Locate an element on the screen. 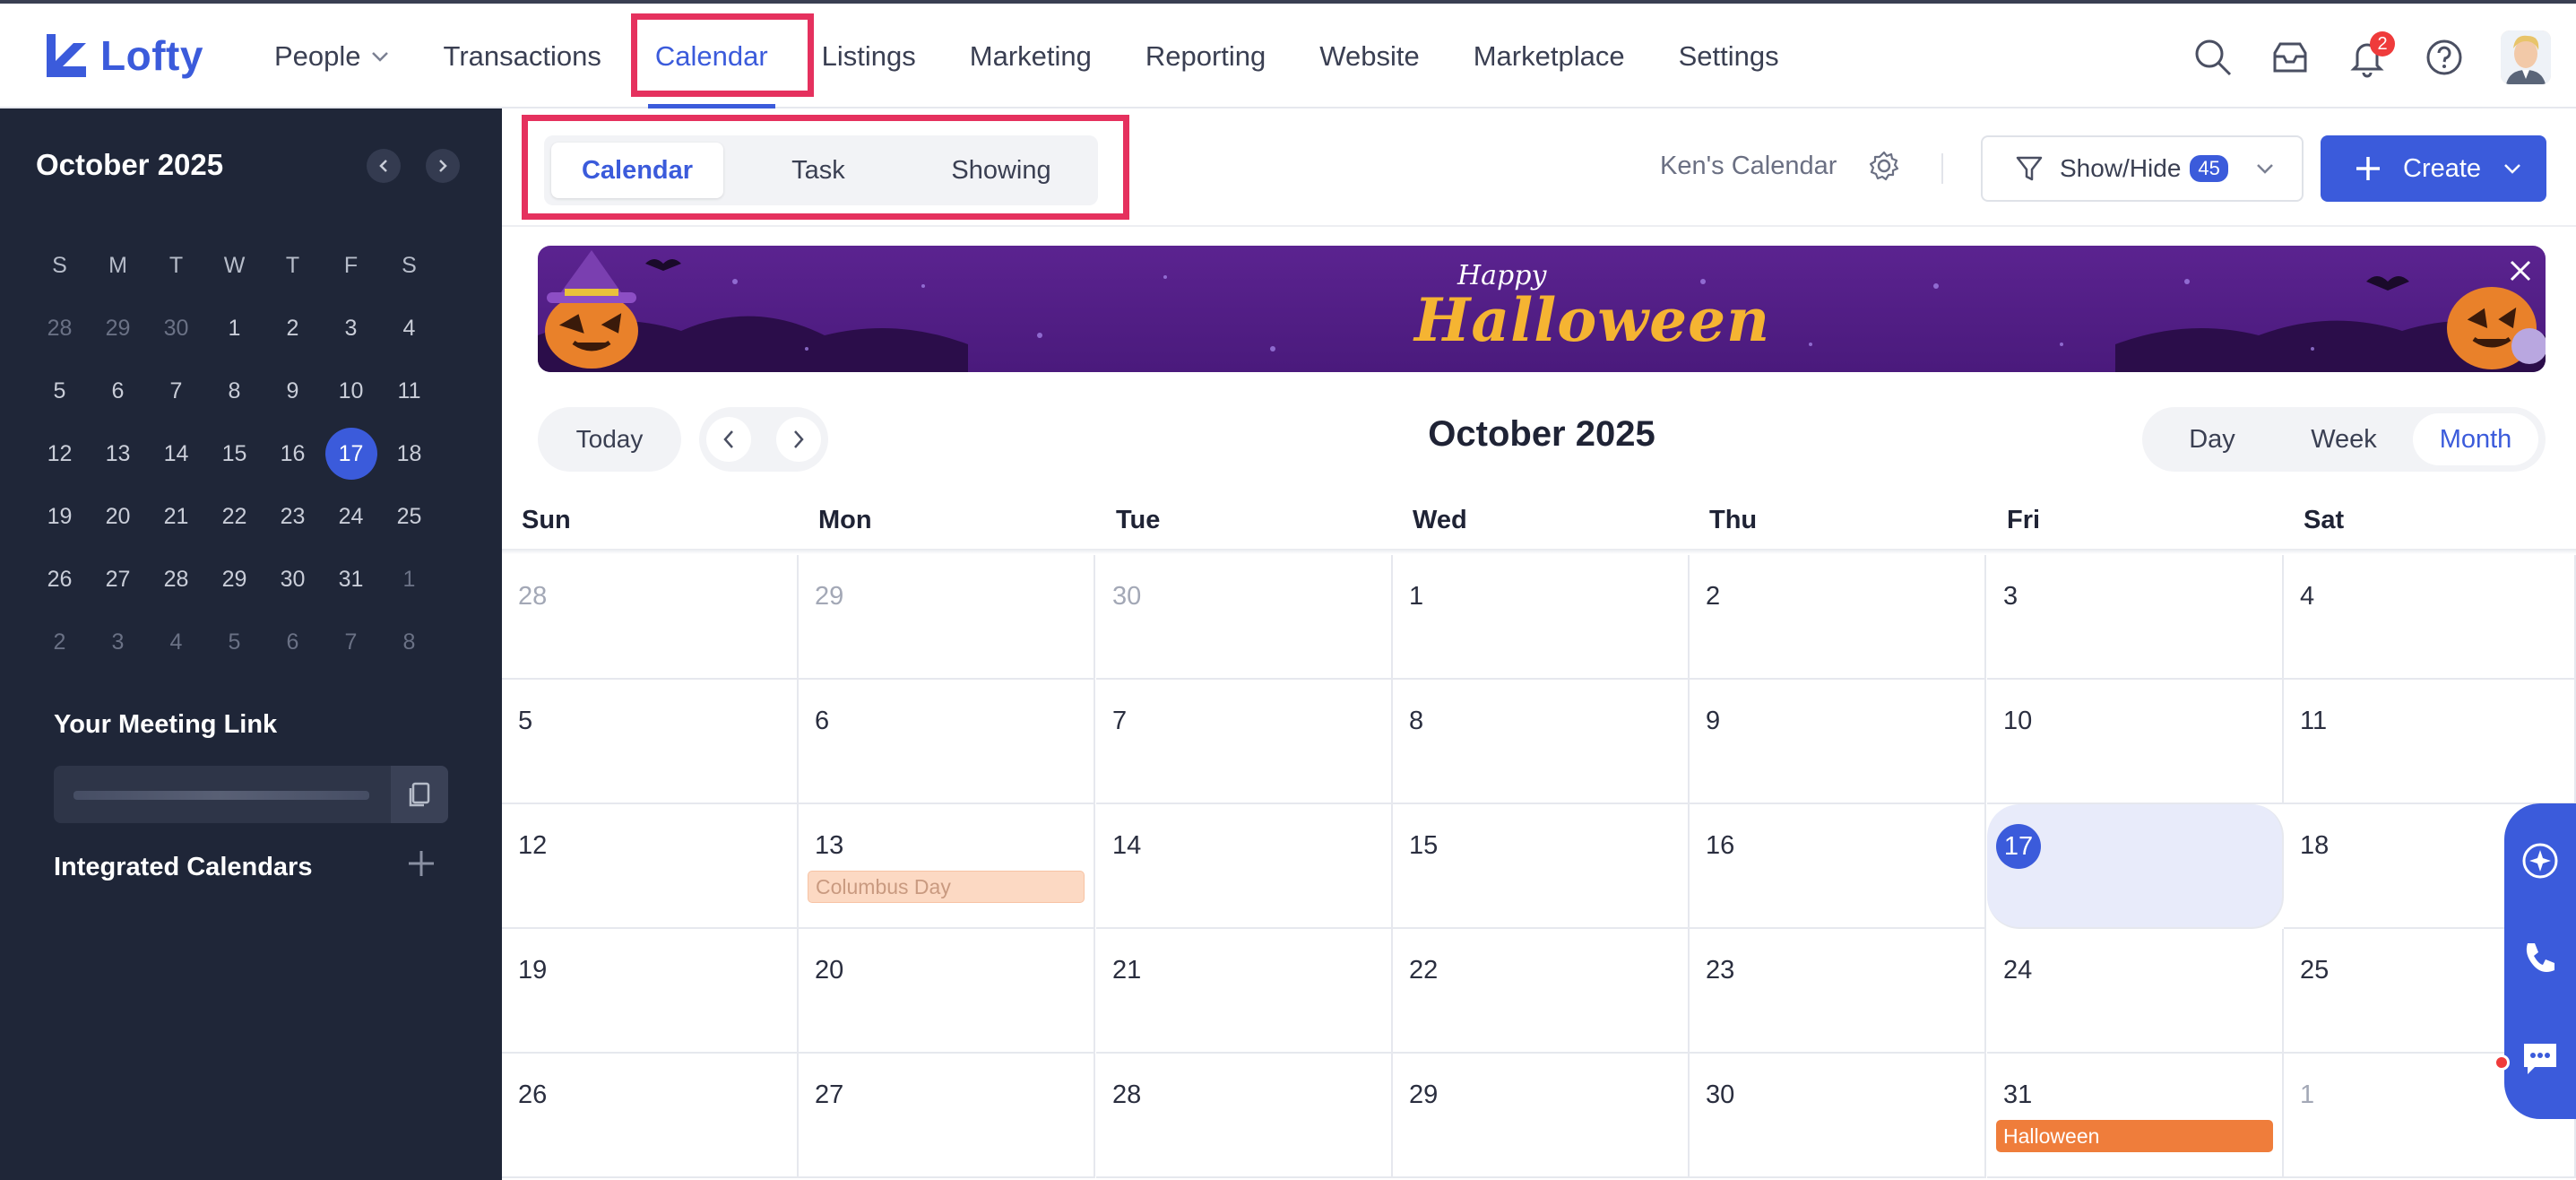 The height and width of the screenshot is (1180, 2576). day-cell: 23 is located at coordinates (1838, 991).